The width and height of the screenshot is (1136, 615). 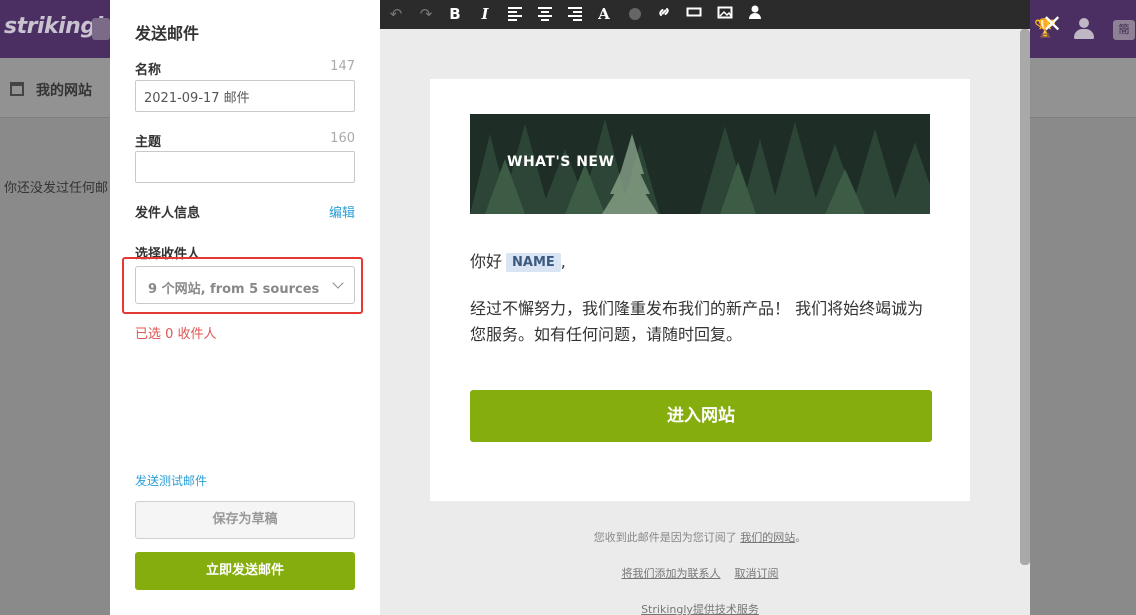 I want to click on panel-title: 发送邮件, so click(x=167, y=33).